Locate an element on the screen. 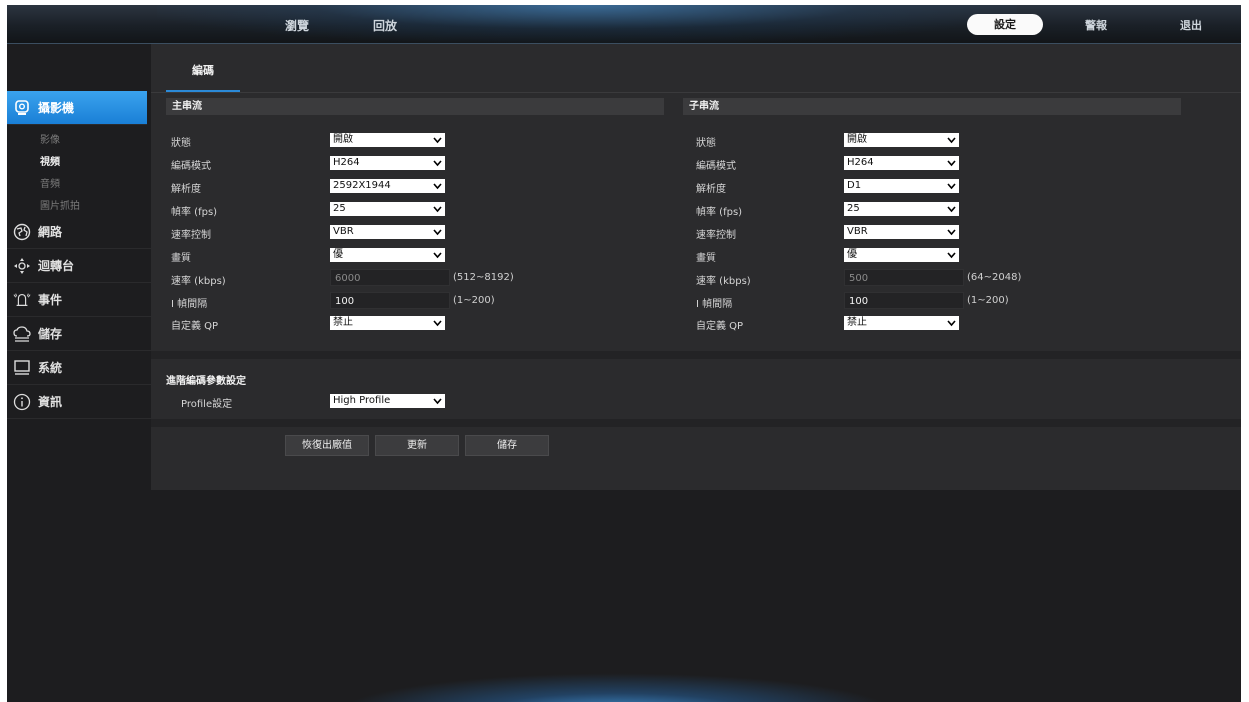 The height and width of the screenshot is (702, 1249). sub-resolution-label: 解析度 is located at coordinates (711, 189).